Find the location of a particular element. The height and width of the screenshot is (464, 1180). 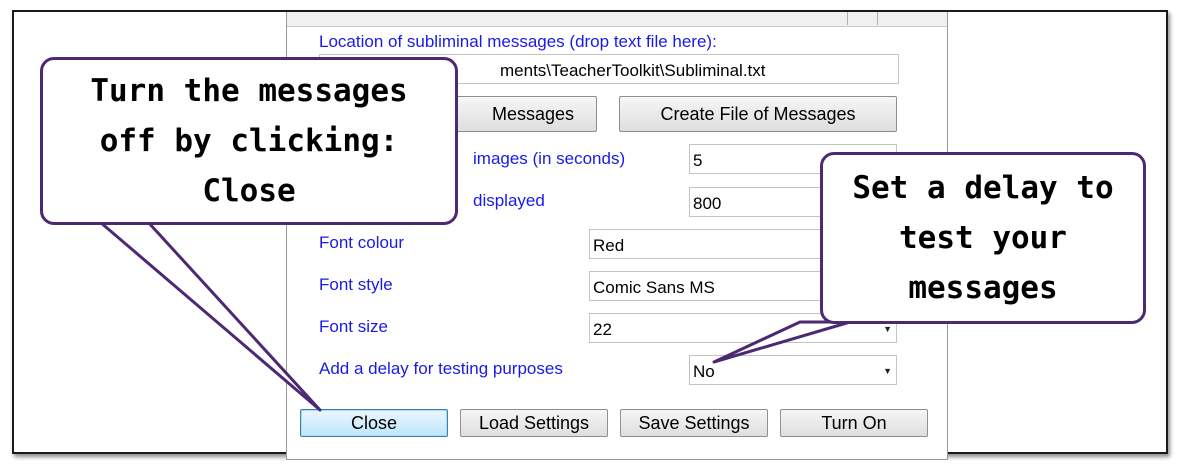

left-callout-line-2: off by clicking: is located at coordinates (249, 141).